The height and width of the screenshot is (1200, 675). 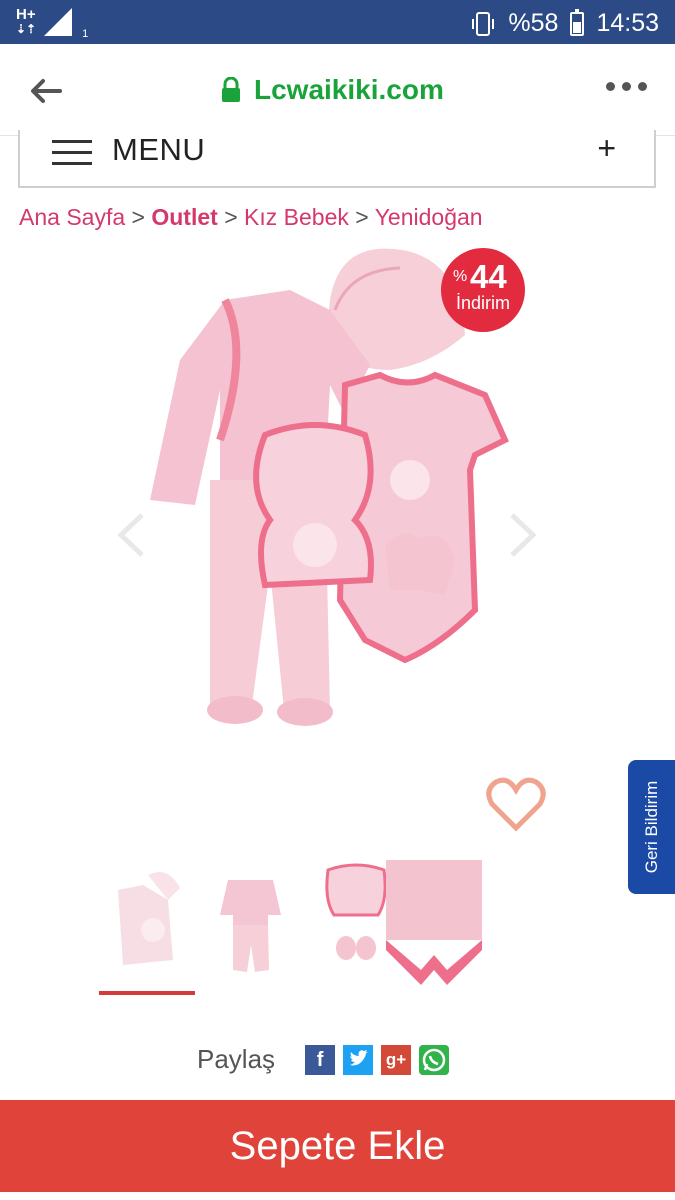 I want to click on add-to-cart-button: Sepete Ekle, so click(x=337, y=1146).